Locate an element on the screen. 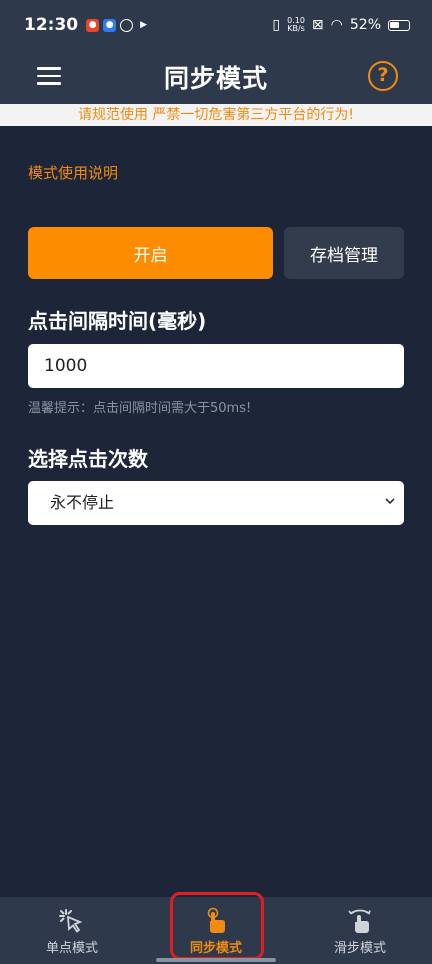 The width and height of the screenshot is (432, 964). interval-hint: 温馨提示：点击间隔时间需大于50ms! is located at coordinates (140, 408).